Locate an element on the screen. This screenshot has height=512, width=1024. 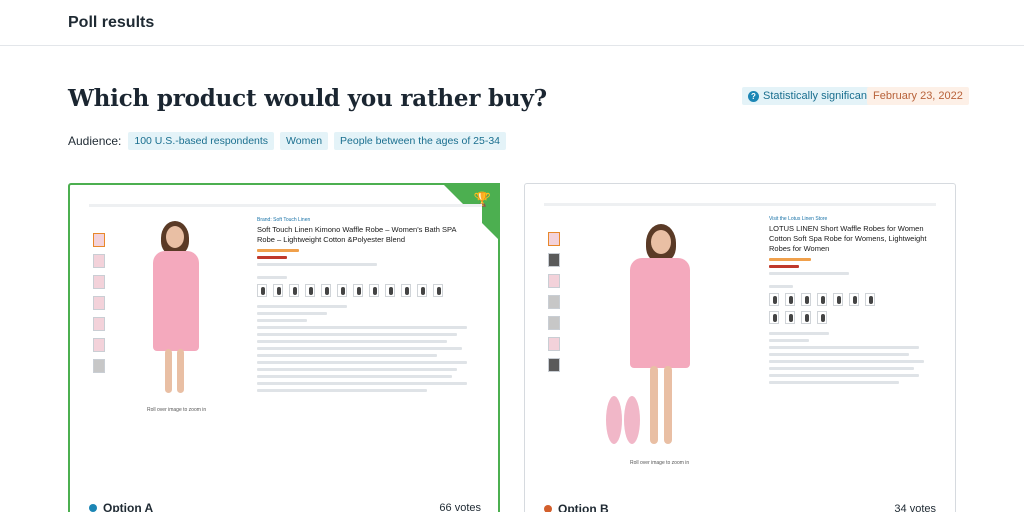
option-b-color-dot is located at coordinates (548, 508).